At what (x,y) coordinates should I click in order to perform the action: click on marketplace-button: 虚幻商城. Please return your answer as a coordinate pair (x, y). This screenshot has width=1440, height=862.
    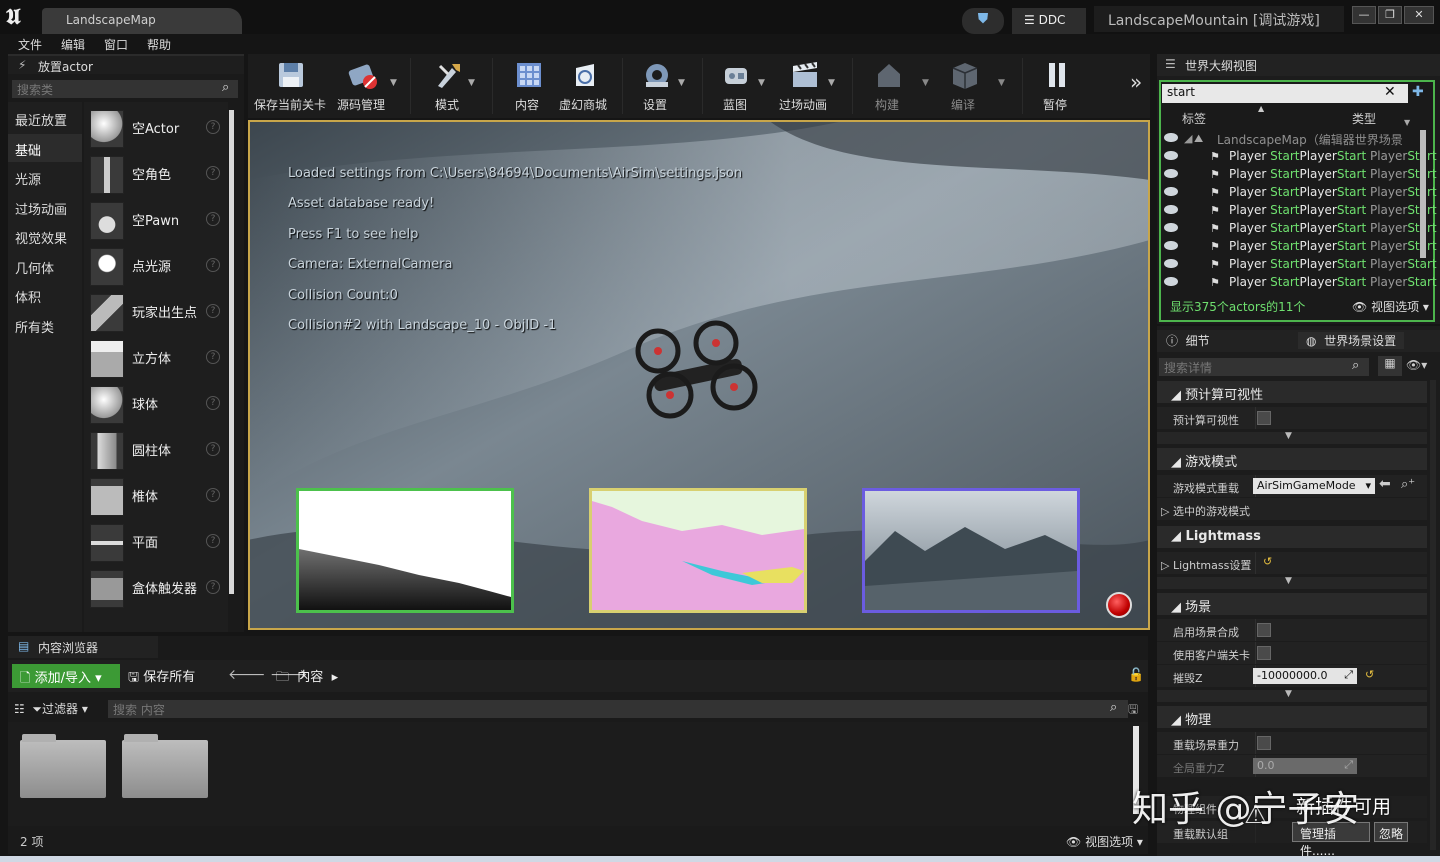
    Looking at the image, I should click on (583, 86).